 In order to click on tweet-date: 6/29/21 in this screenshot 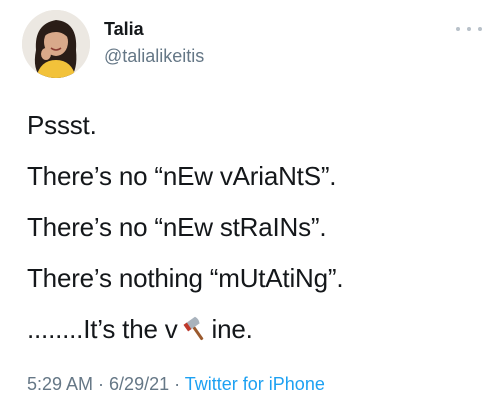, I will do `click(139, 384)`.